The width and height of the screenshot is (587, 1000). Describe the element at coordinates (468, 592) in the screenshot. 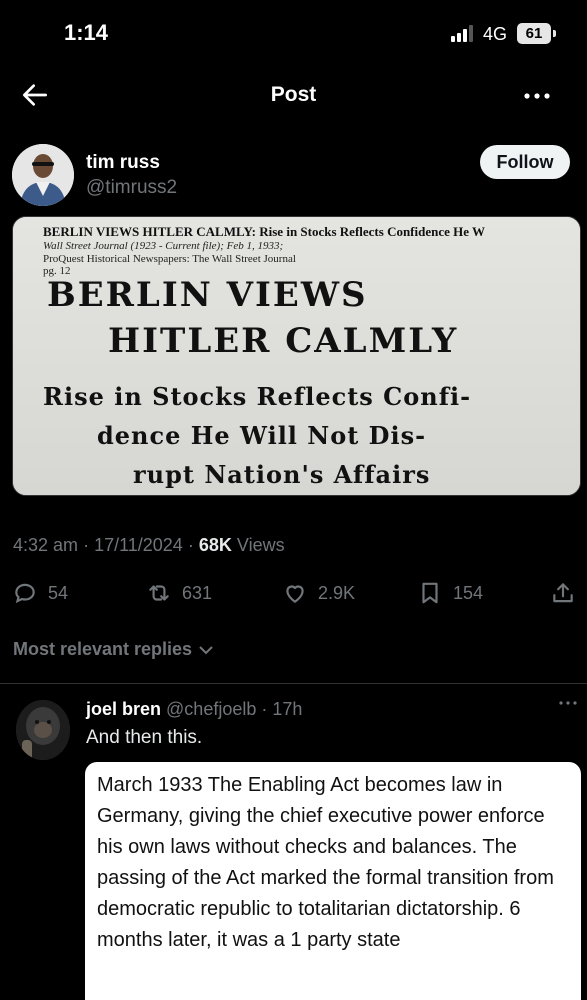

I see `bookmark-count: 154` at that location.